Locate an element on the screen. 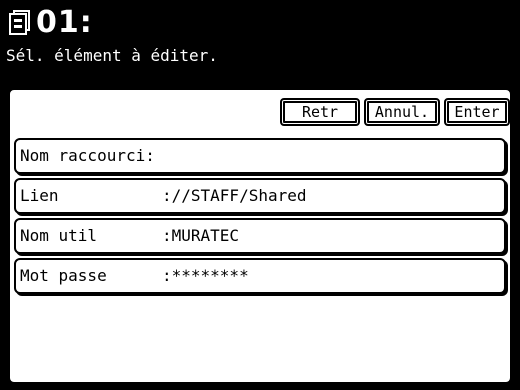 The width and height of the screenshot is (520, 390). cancel-button: Annul. is located at coordinates (402, 112).